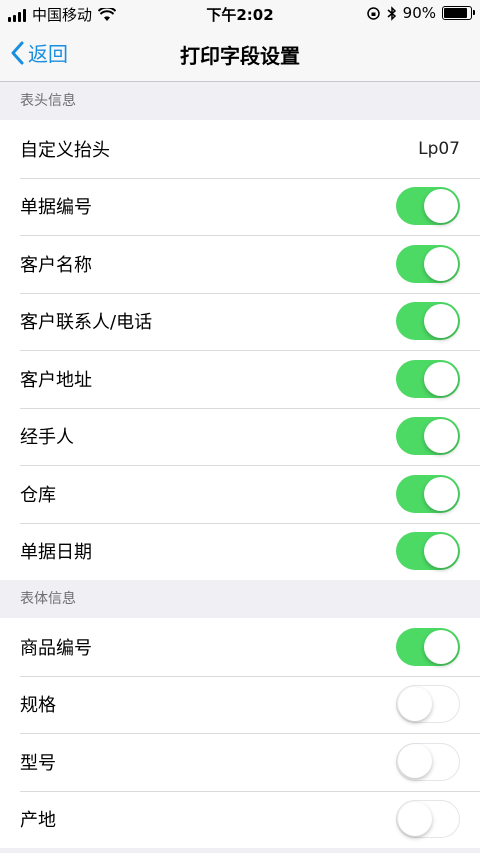 This screenshot has width=480, height=853. Describe the element at coordinates (240, 101) in the screenshot. I see `section-header-header-info: 表头信息` at that location.